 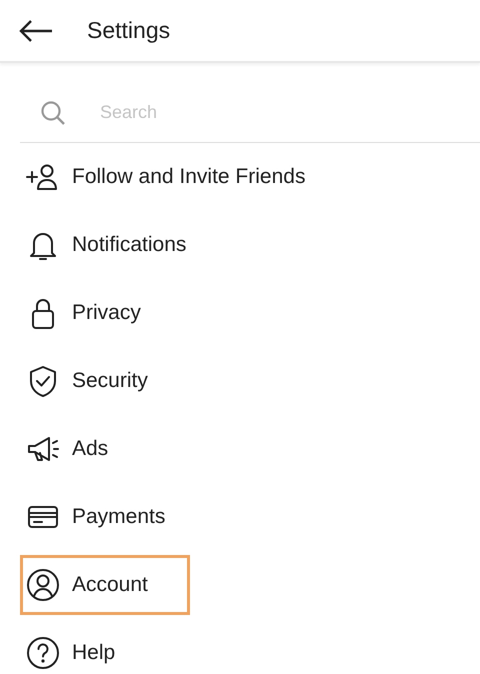 What do you see at coordinates (105, 381) in the screenshot?
I see `settings-item: Security` at bounding box center [105, 381].